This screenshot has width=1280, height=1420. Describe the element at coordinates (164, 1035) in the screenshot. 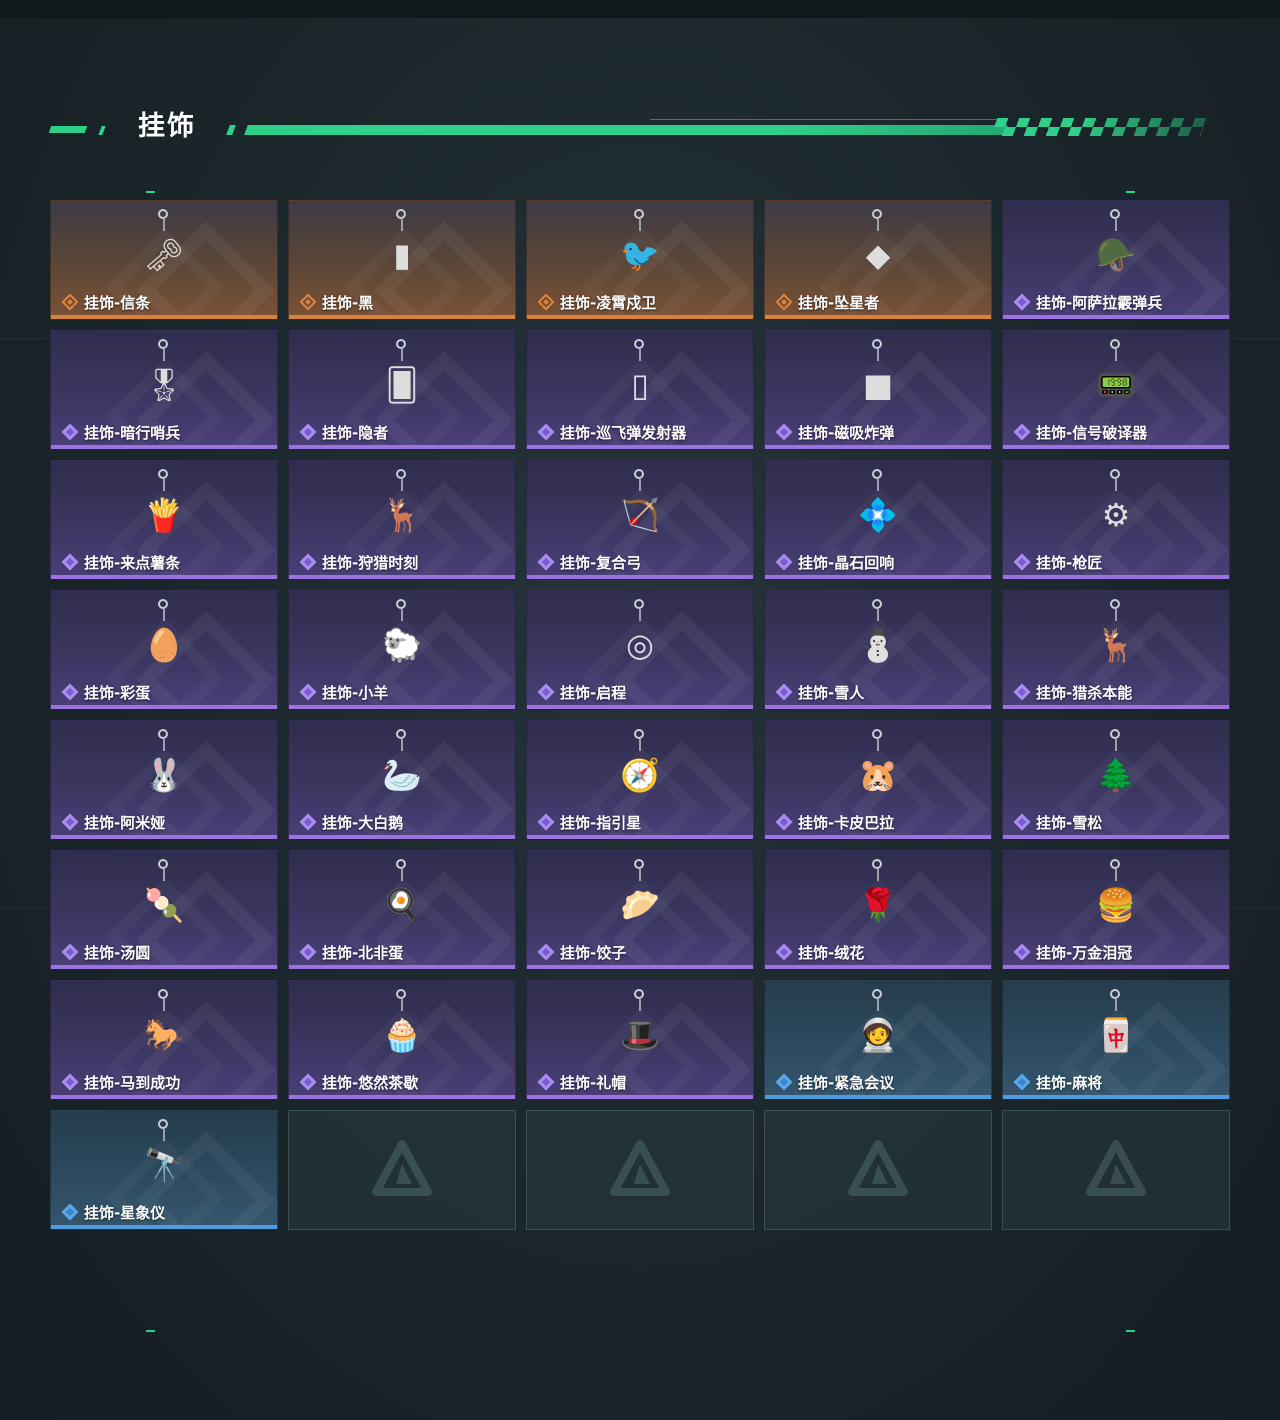

I see `pendant-icon: 🐎` at that location.